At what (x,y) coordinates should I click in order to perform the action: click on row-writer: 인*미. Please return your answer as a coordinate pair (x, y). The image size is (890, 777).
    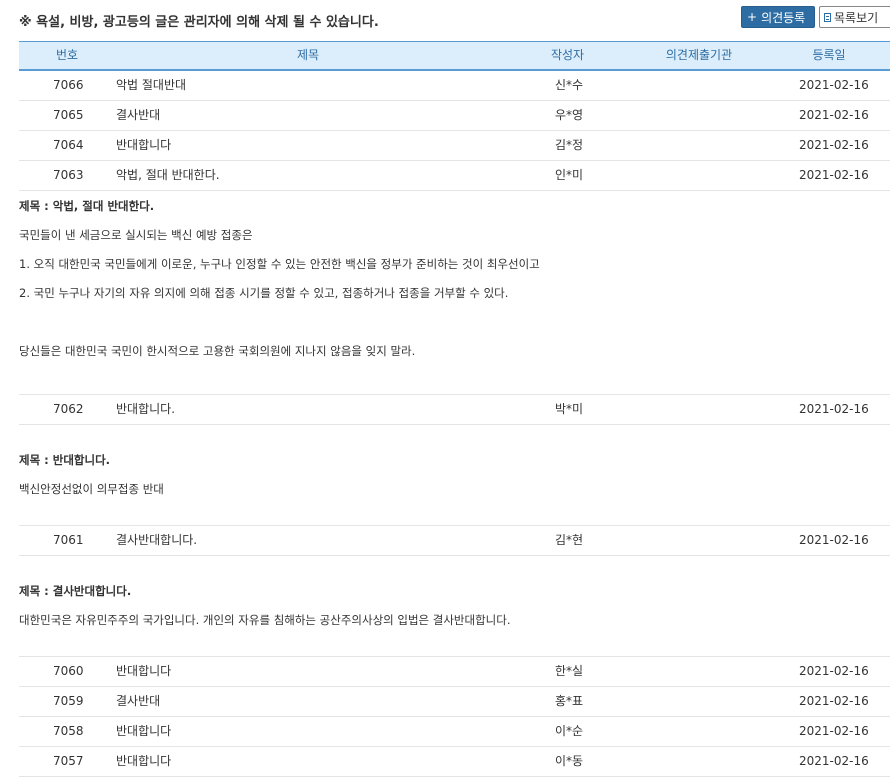
    Looking at the image, I should click on (569, 175).